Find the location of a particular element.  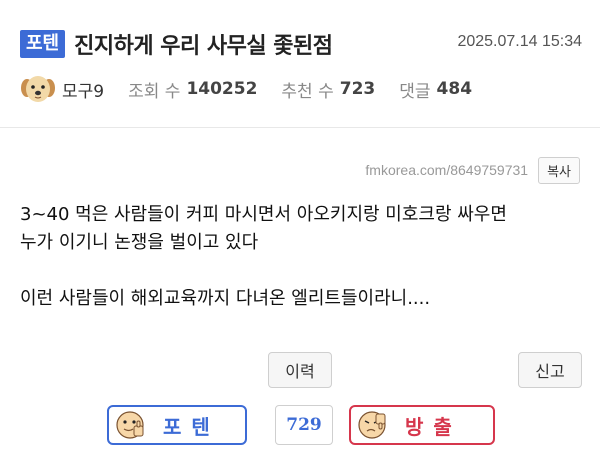

share-row: fmkorea.com/8649759731 복사 is located at coordinates (472, 170).